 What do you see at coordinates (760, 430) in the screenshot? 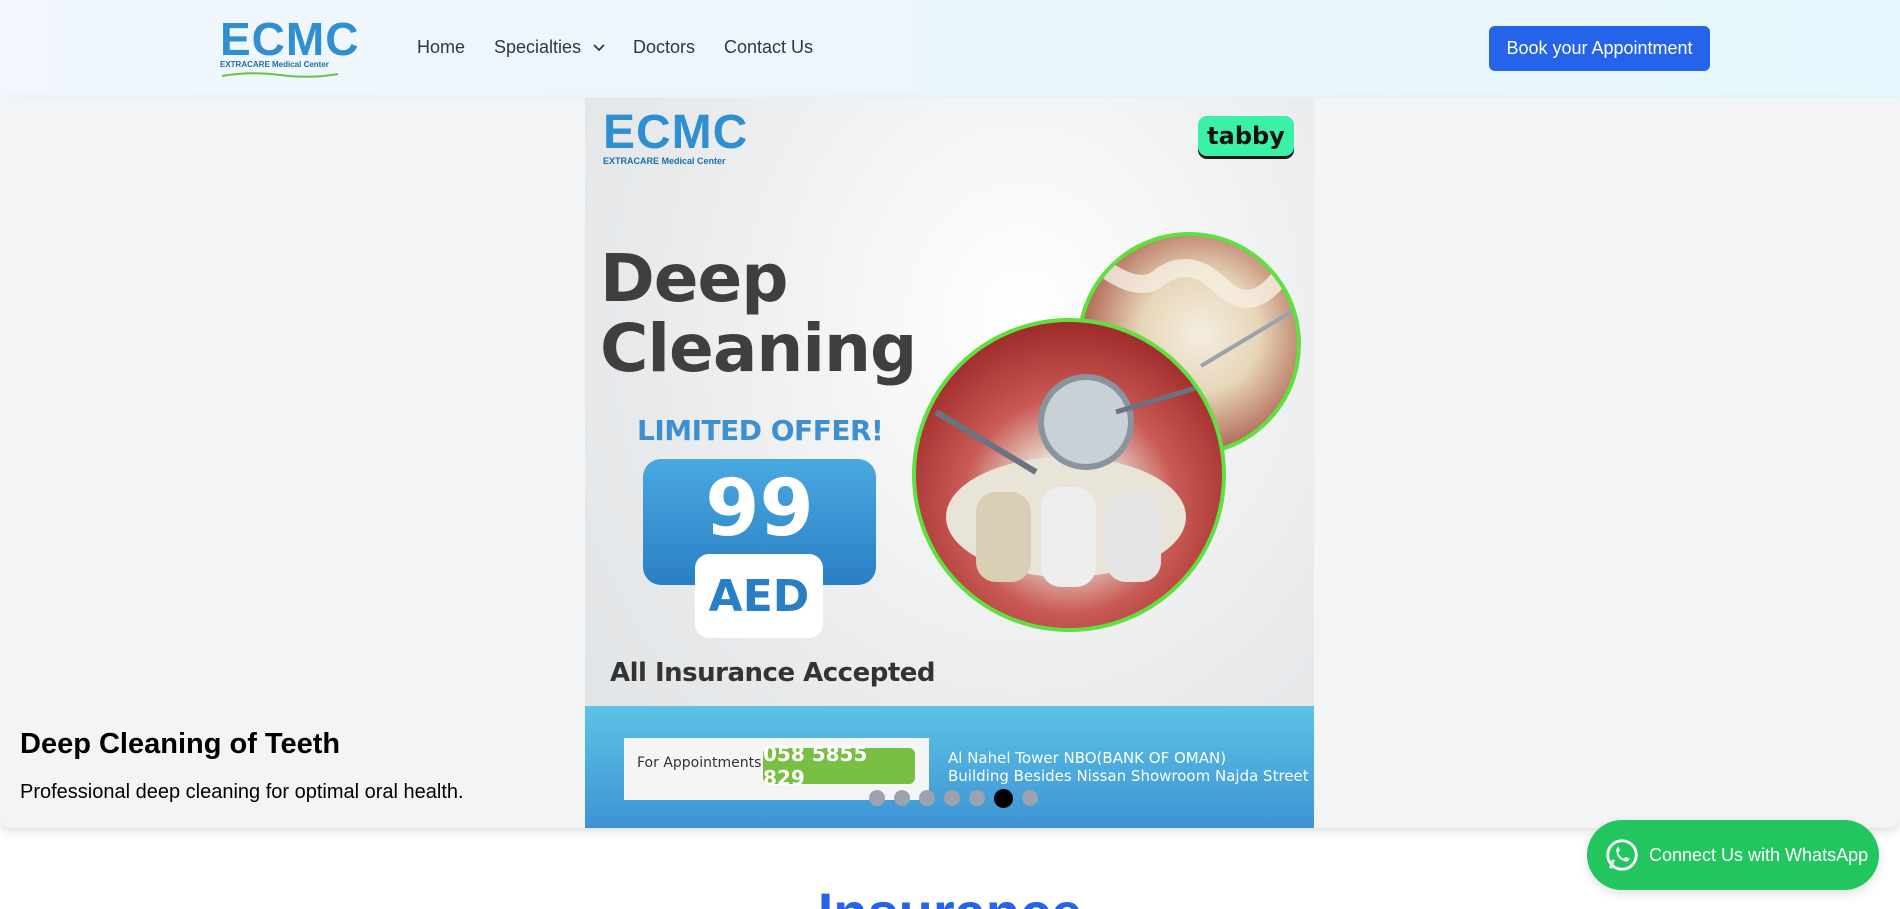
I see `limited-offer-text: LIMITED OFFER!` at bounding box center [760, 430].